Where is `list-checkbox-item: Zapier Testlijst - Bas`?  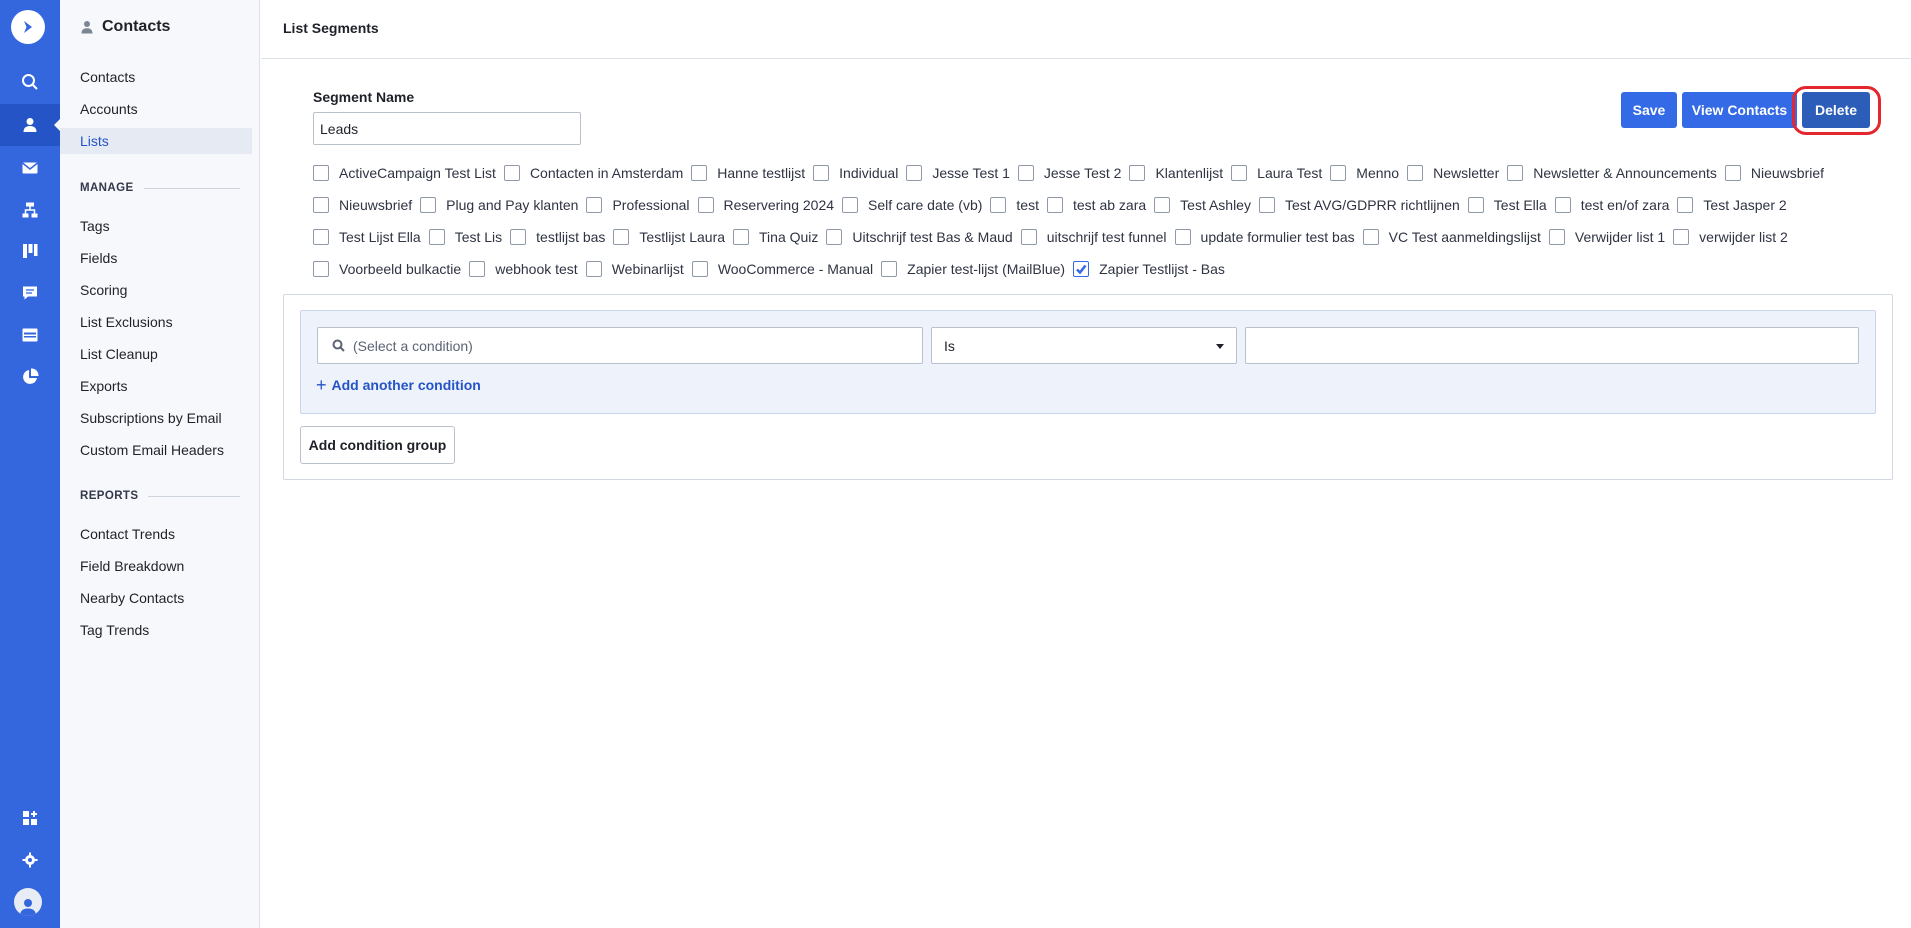
list-checkbox-item: Zapier Testlijst - Bas is located at coordinates (1149, 269).